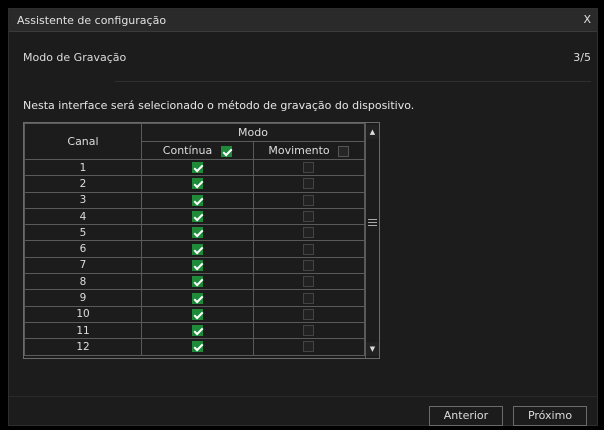 This screenshot has height=430, width=604. I want to click on channel-number: 10, so click(83, 314).